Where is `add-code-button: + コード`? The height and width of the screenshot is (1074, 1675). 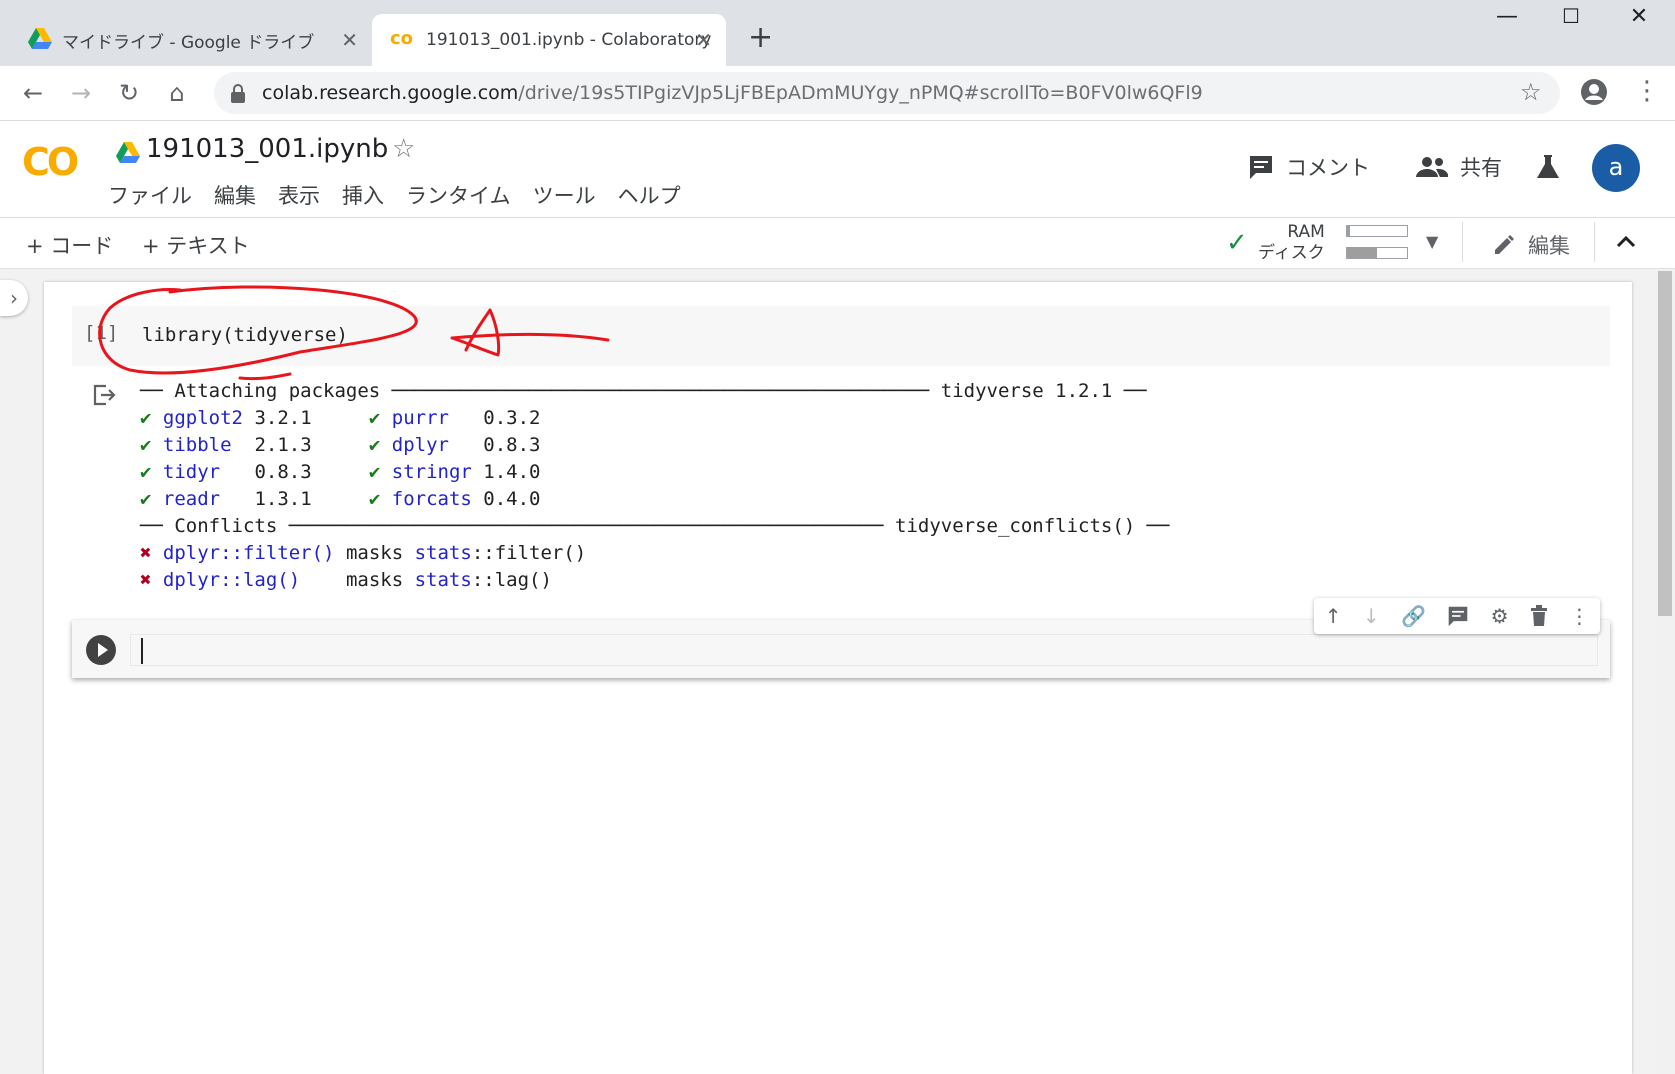 add-code-button: + コード is located at coordinates (69, 245).